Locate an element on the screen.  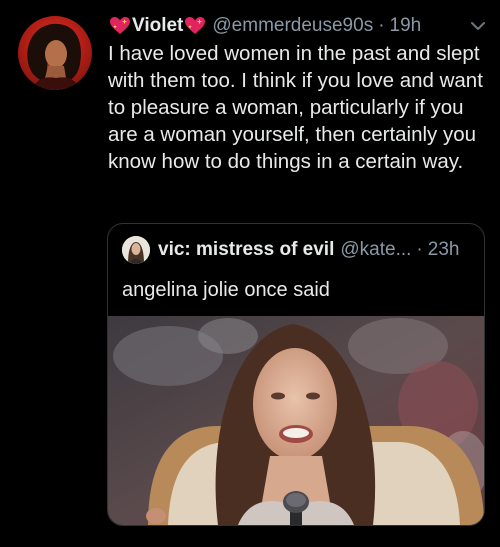
quoted-display-name: vic: mistress of evil is located at coordinates (246, 250).